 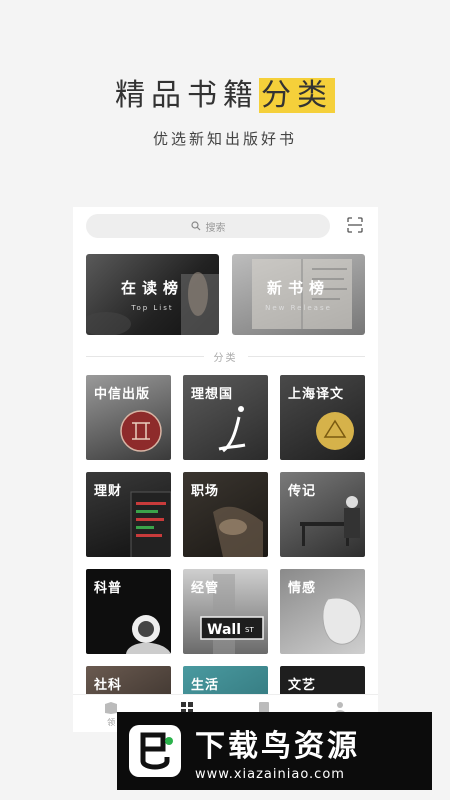 I want to click on search-bar: 搜索, so click(x=208, y=226).